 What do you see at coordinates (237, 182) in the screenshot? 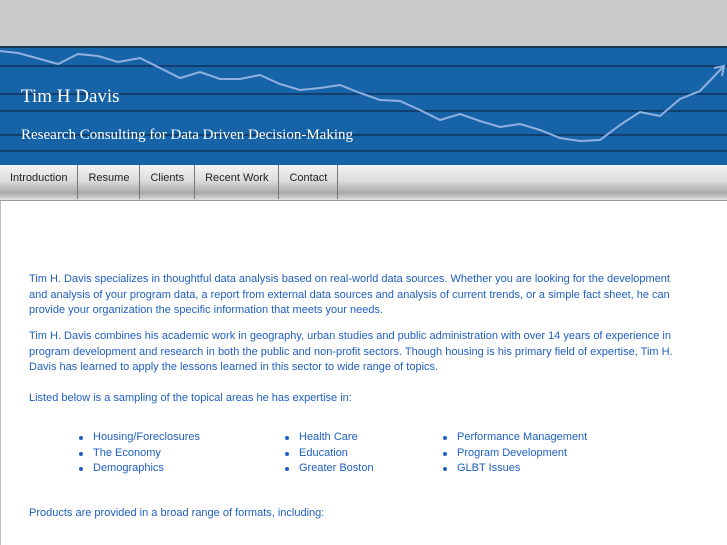
I see `nav-recent-work: Recent Work` at bounding box center [237, 182].